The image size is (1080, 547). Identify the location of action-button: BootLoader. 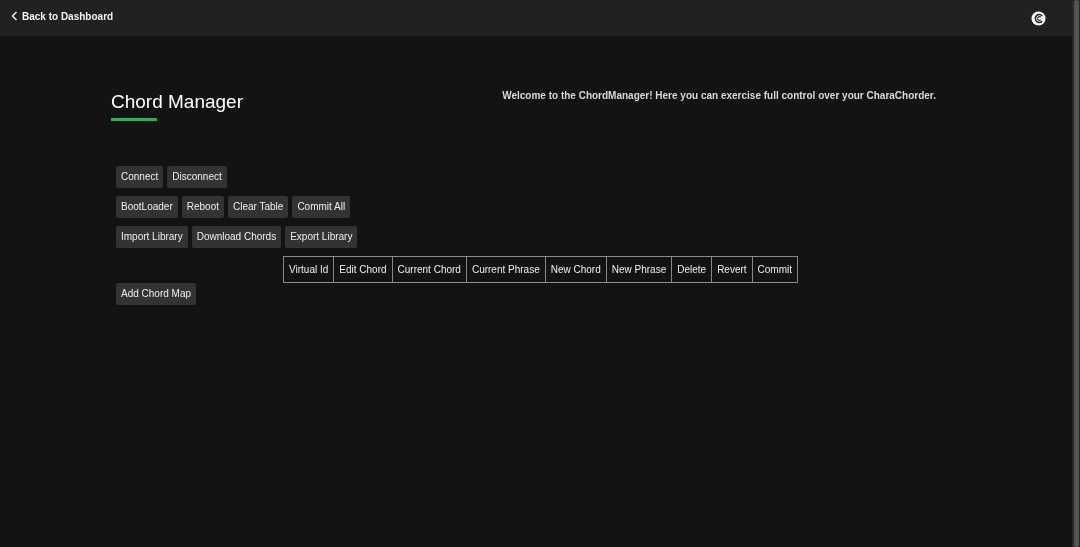
(147, 206).